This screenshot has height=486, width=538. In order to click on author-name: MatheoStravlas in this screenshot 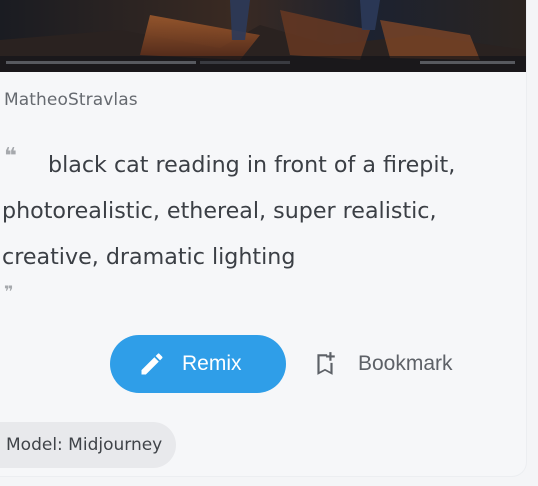, I will do `click(71, 100)`.